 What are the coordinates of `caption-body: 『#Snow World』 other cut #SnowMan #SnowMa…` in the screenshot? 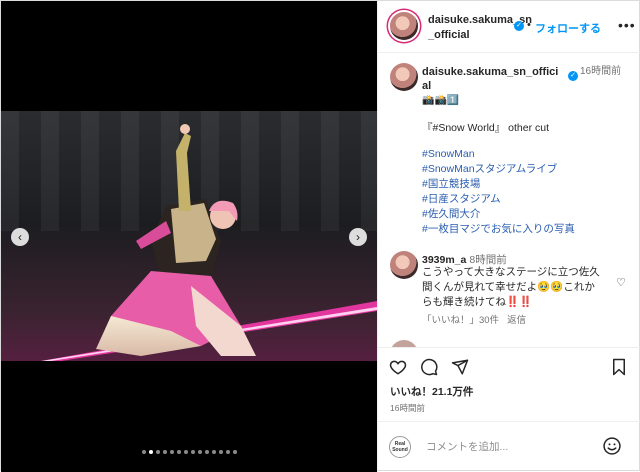 It's located at (529, 179).